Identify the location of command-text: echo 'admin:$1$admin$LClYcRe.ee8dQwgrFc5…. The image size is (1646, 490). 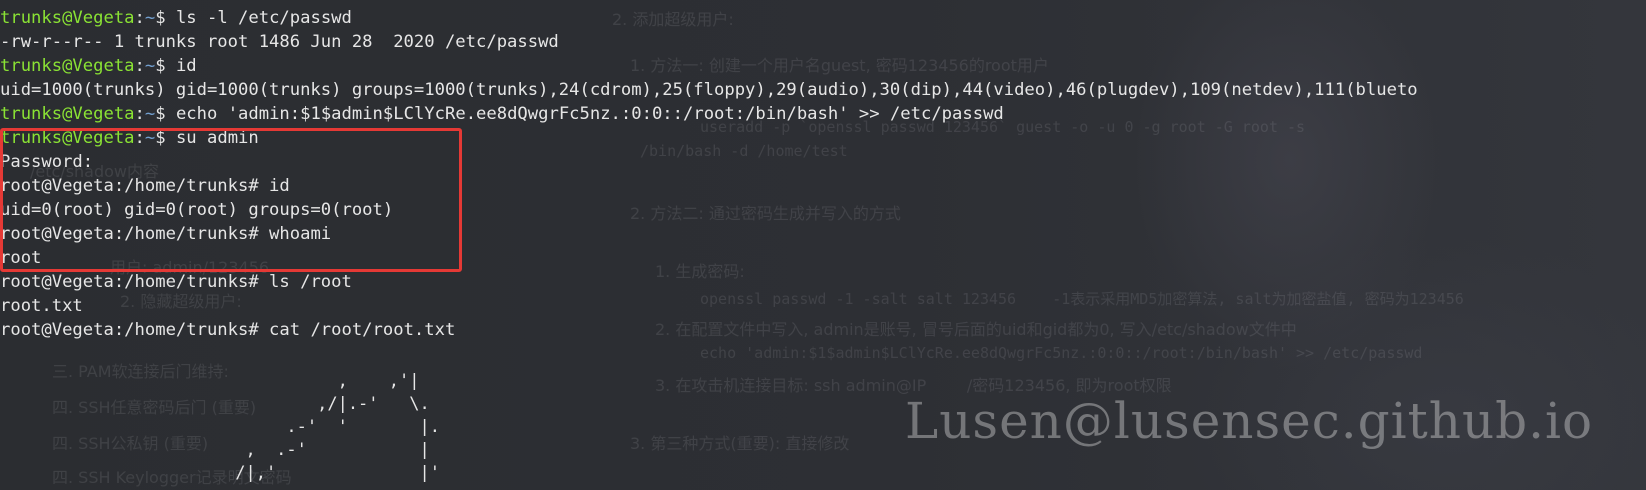
(589, 114).